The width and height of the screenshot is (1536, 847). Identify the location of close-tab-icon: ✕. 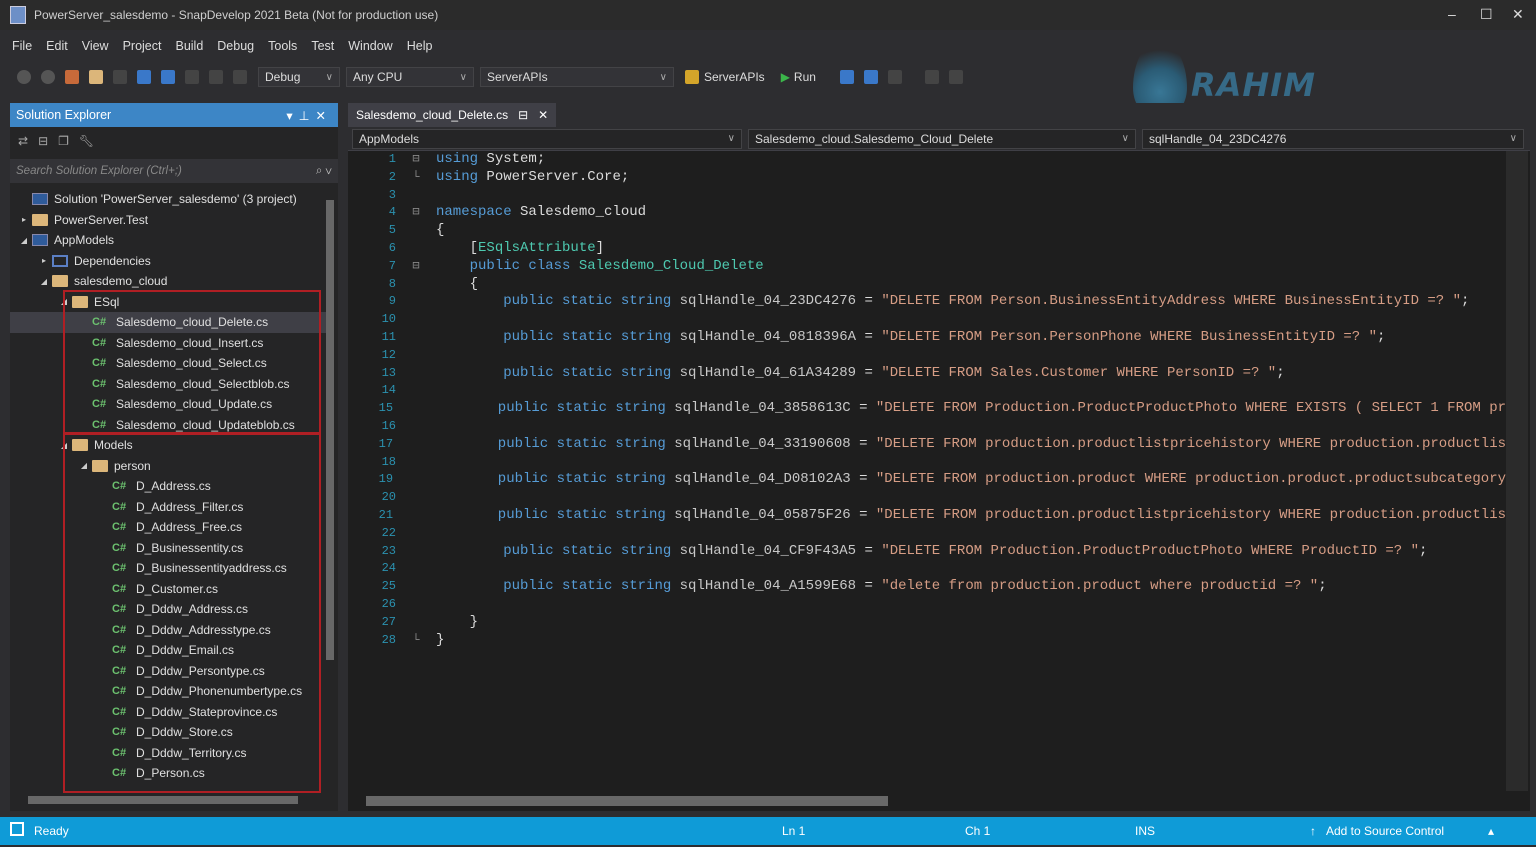
(543, 115).